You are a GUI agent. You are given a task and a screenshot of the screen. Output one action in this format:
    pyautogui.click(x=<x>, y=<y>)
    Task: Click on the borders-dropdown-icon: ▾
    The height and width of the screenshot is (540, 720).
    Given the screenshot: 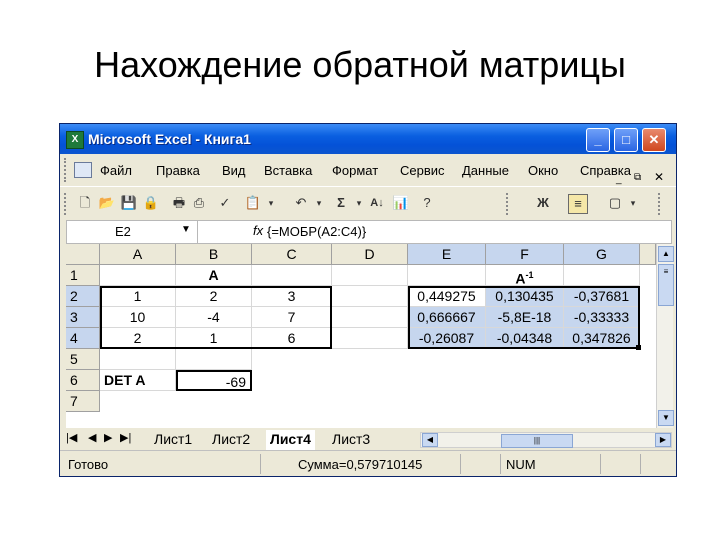 What is the action you would take?
    pyautogui.click(x=633, y=203)
    